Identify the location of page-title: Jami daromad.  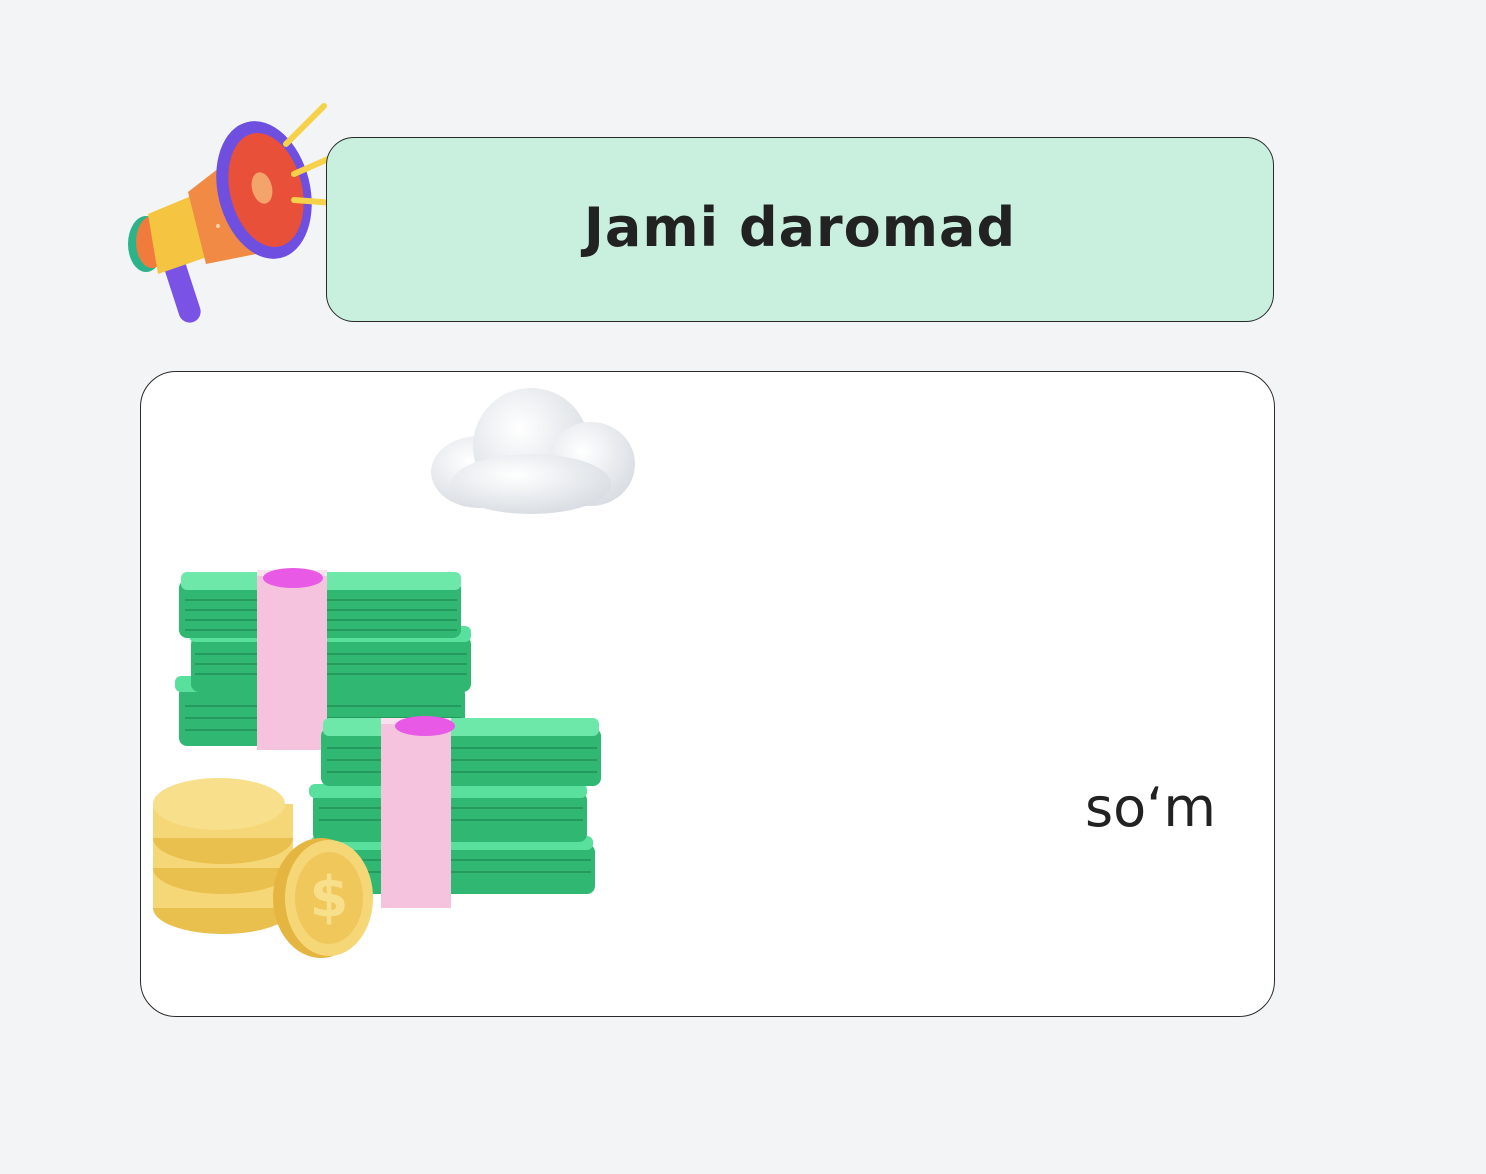
(800, 227).